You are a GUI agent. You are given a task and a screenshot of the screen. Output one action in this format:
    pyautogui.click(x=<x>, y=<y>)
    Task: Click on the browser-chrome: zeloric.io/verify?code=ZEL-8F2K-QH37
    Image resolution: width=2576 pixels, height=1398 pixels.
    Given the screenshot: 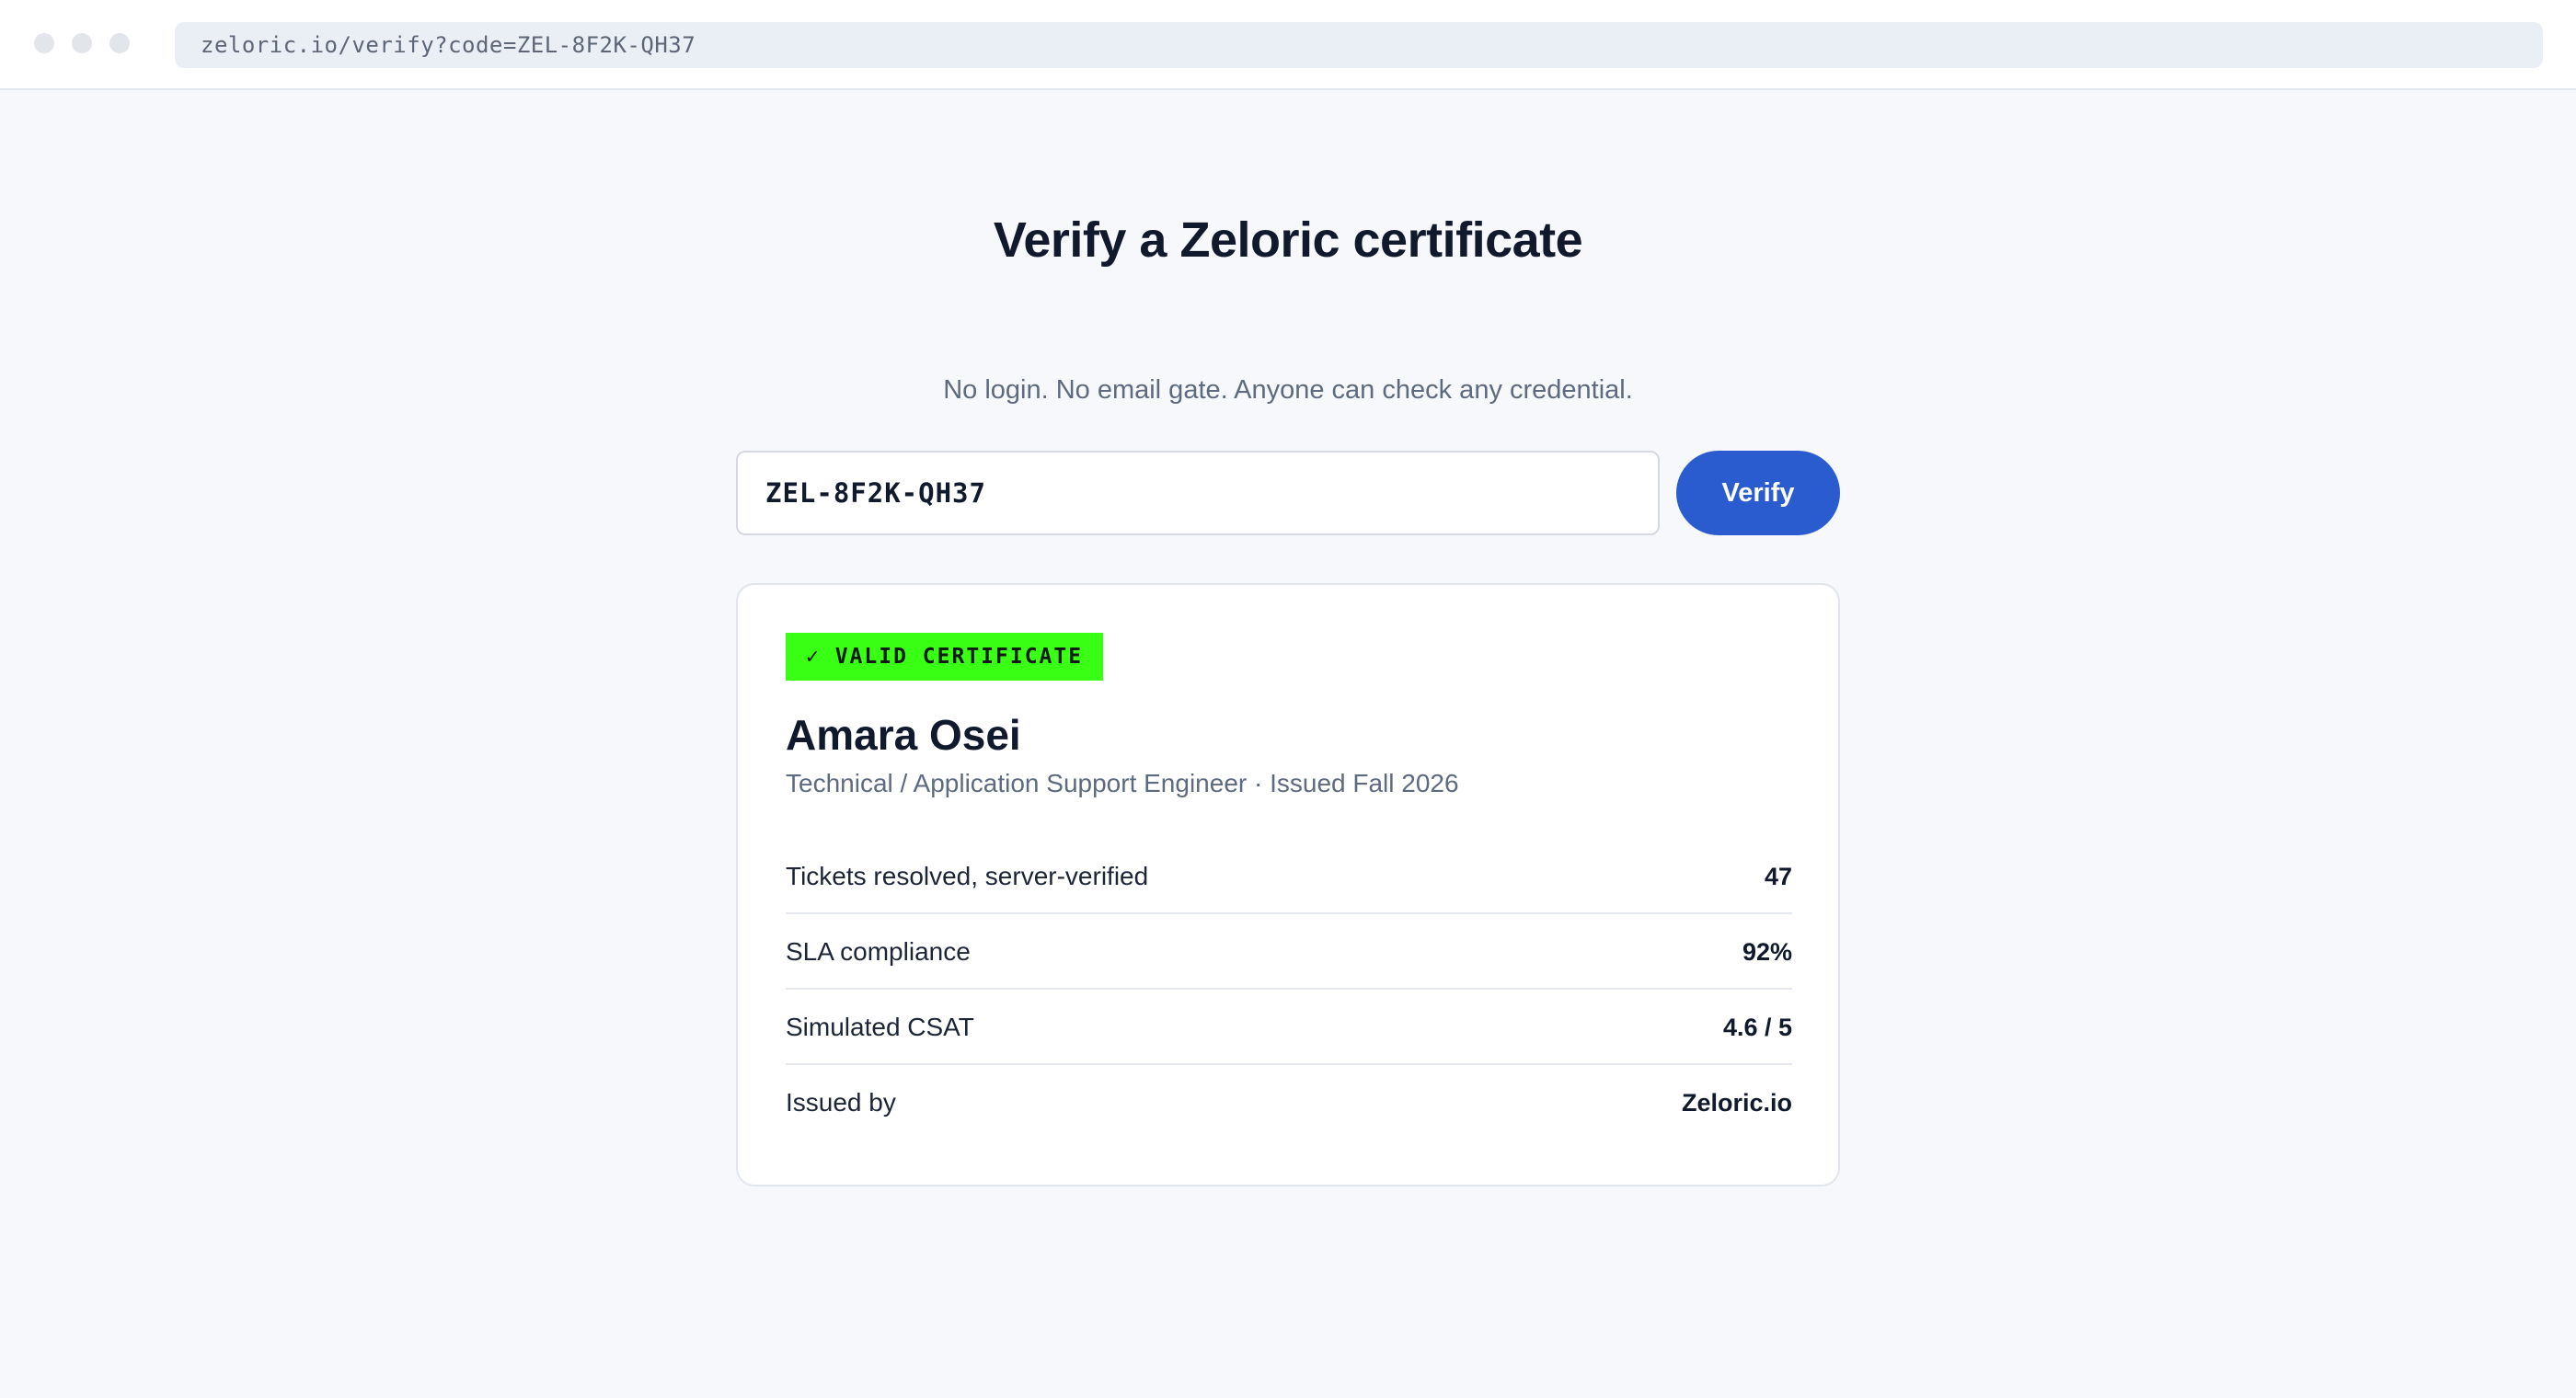 What is the action you would take?
    pyautogui.click(x=1288, y=45)
    